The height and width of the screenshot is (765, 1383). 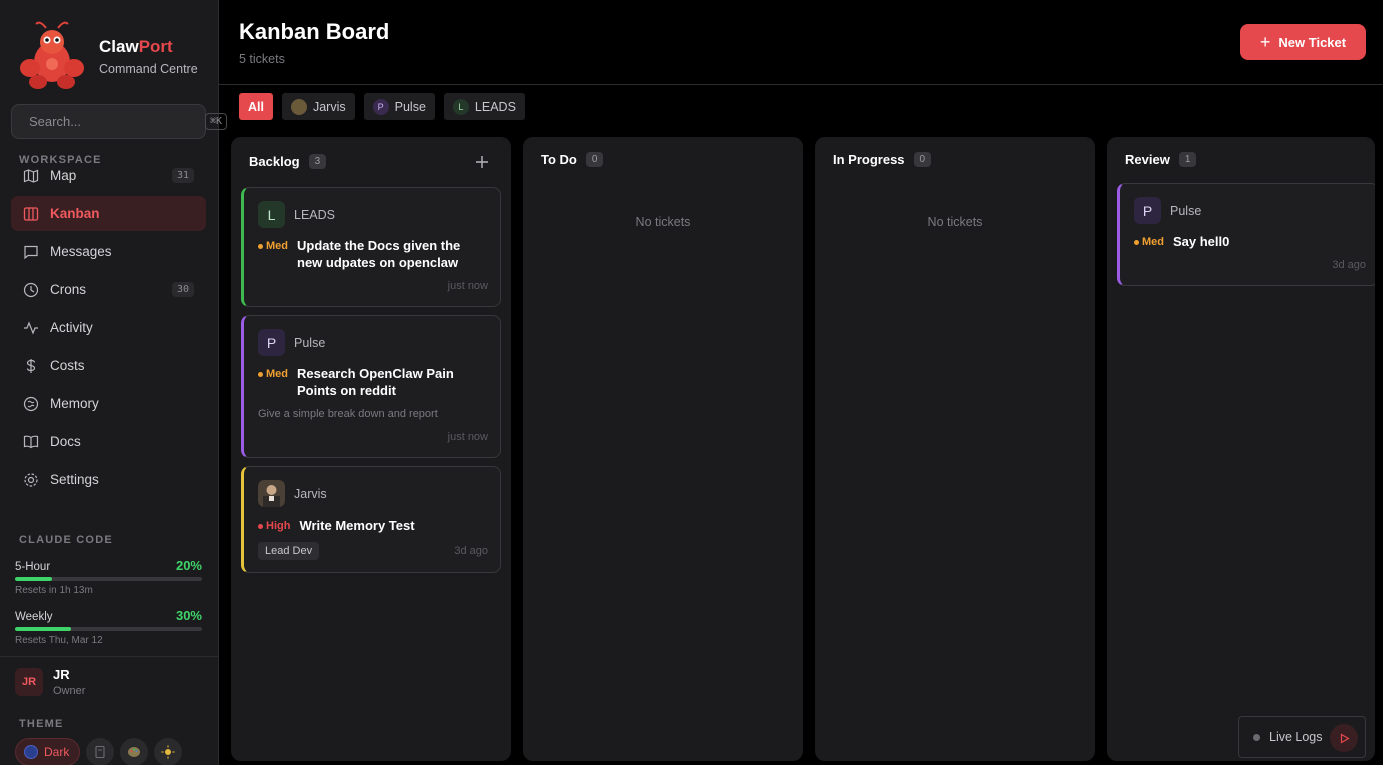 I want to click on sun-icon, so click(x=168, y=752).